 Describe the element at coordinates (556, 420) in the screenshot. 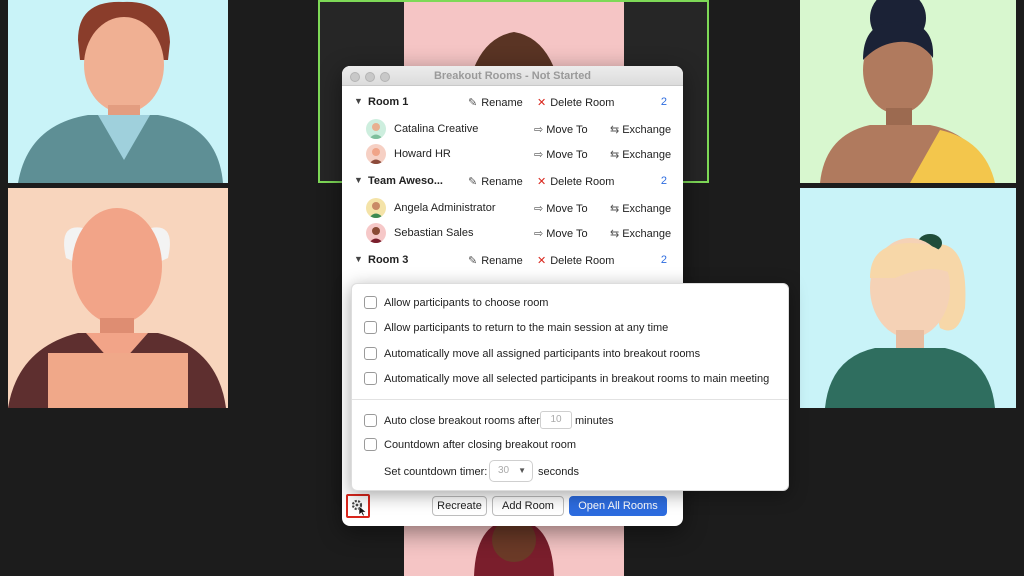

I see `auto-close-minutes-input: 10` at that location.